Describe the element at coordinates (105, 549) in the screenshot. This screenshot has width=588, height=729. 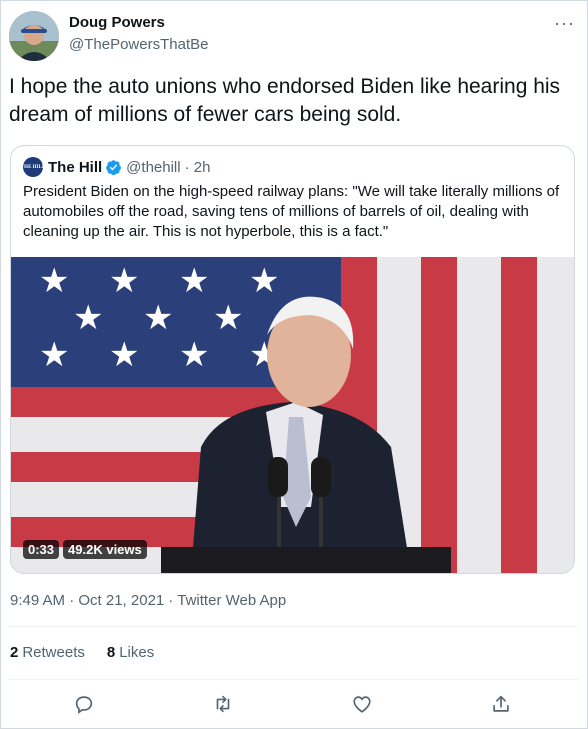
I see `video-views: 49.2K views` at that location.